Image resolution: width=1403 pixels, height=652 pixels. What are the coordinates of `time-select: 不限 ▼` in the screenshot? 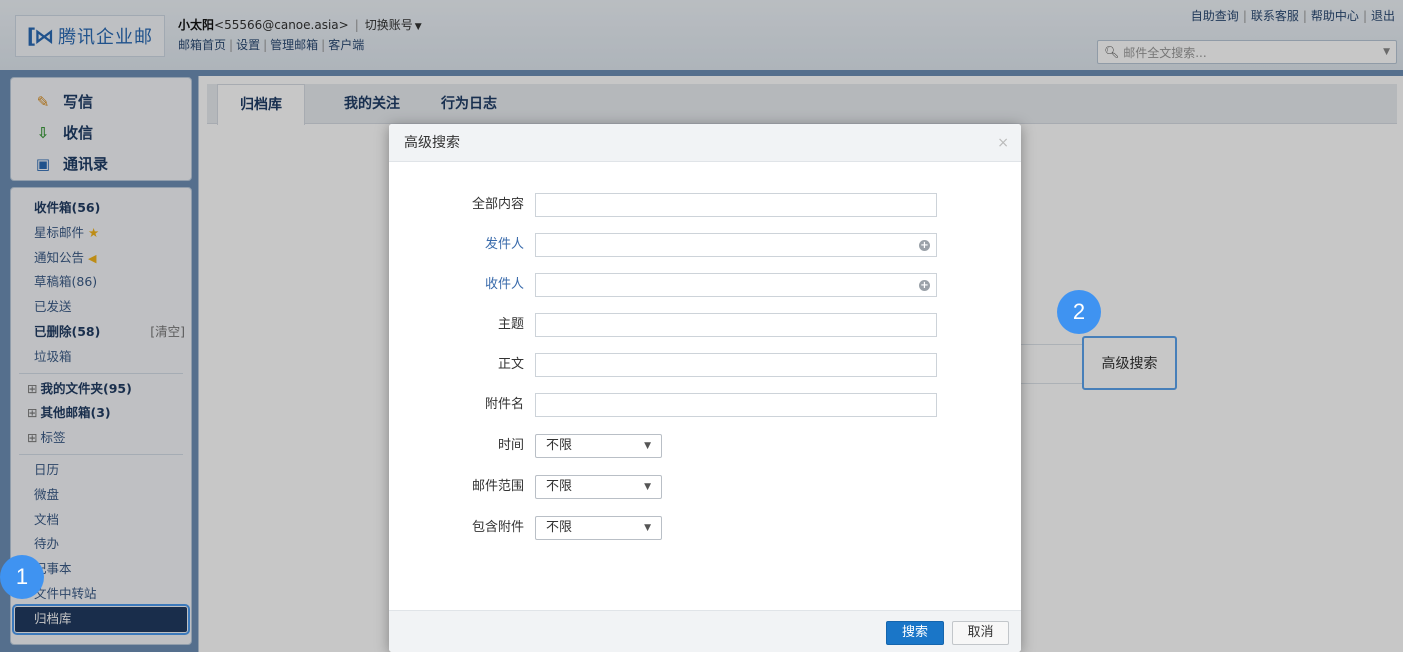 It's located at (598, 446).